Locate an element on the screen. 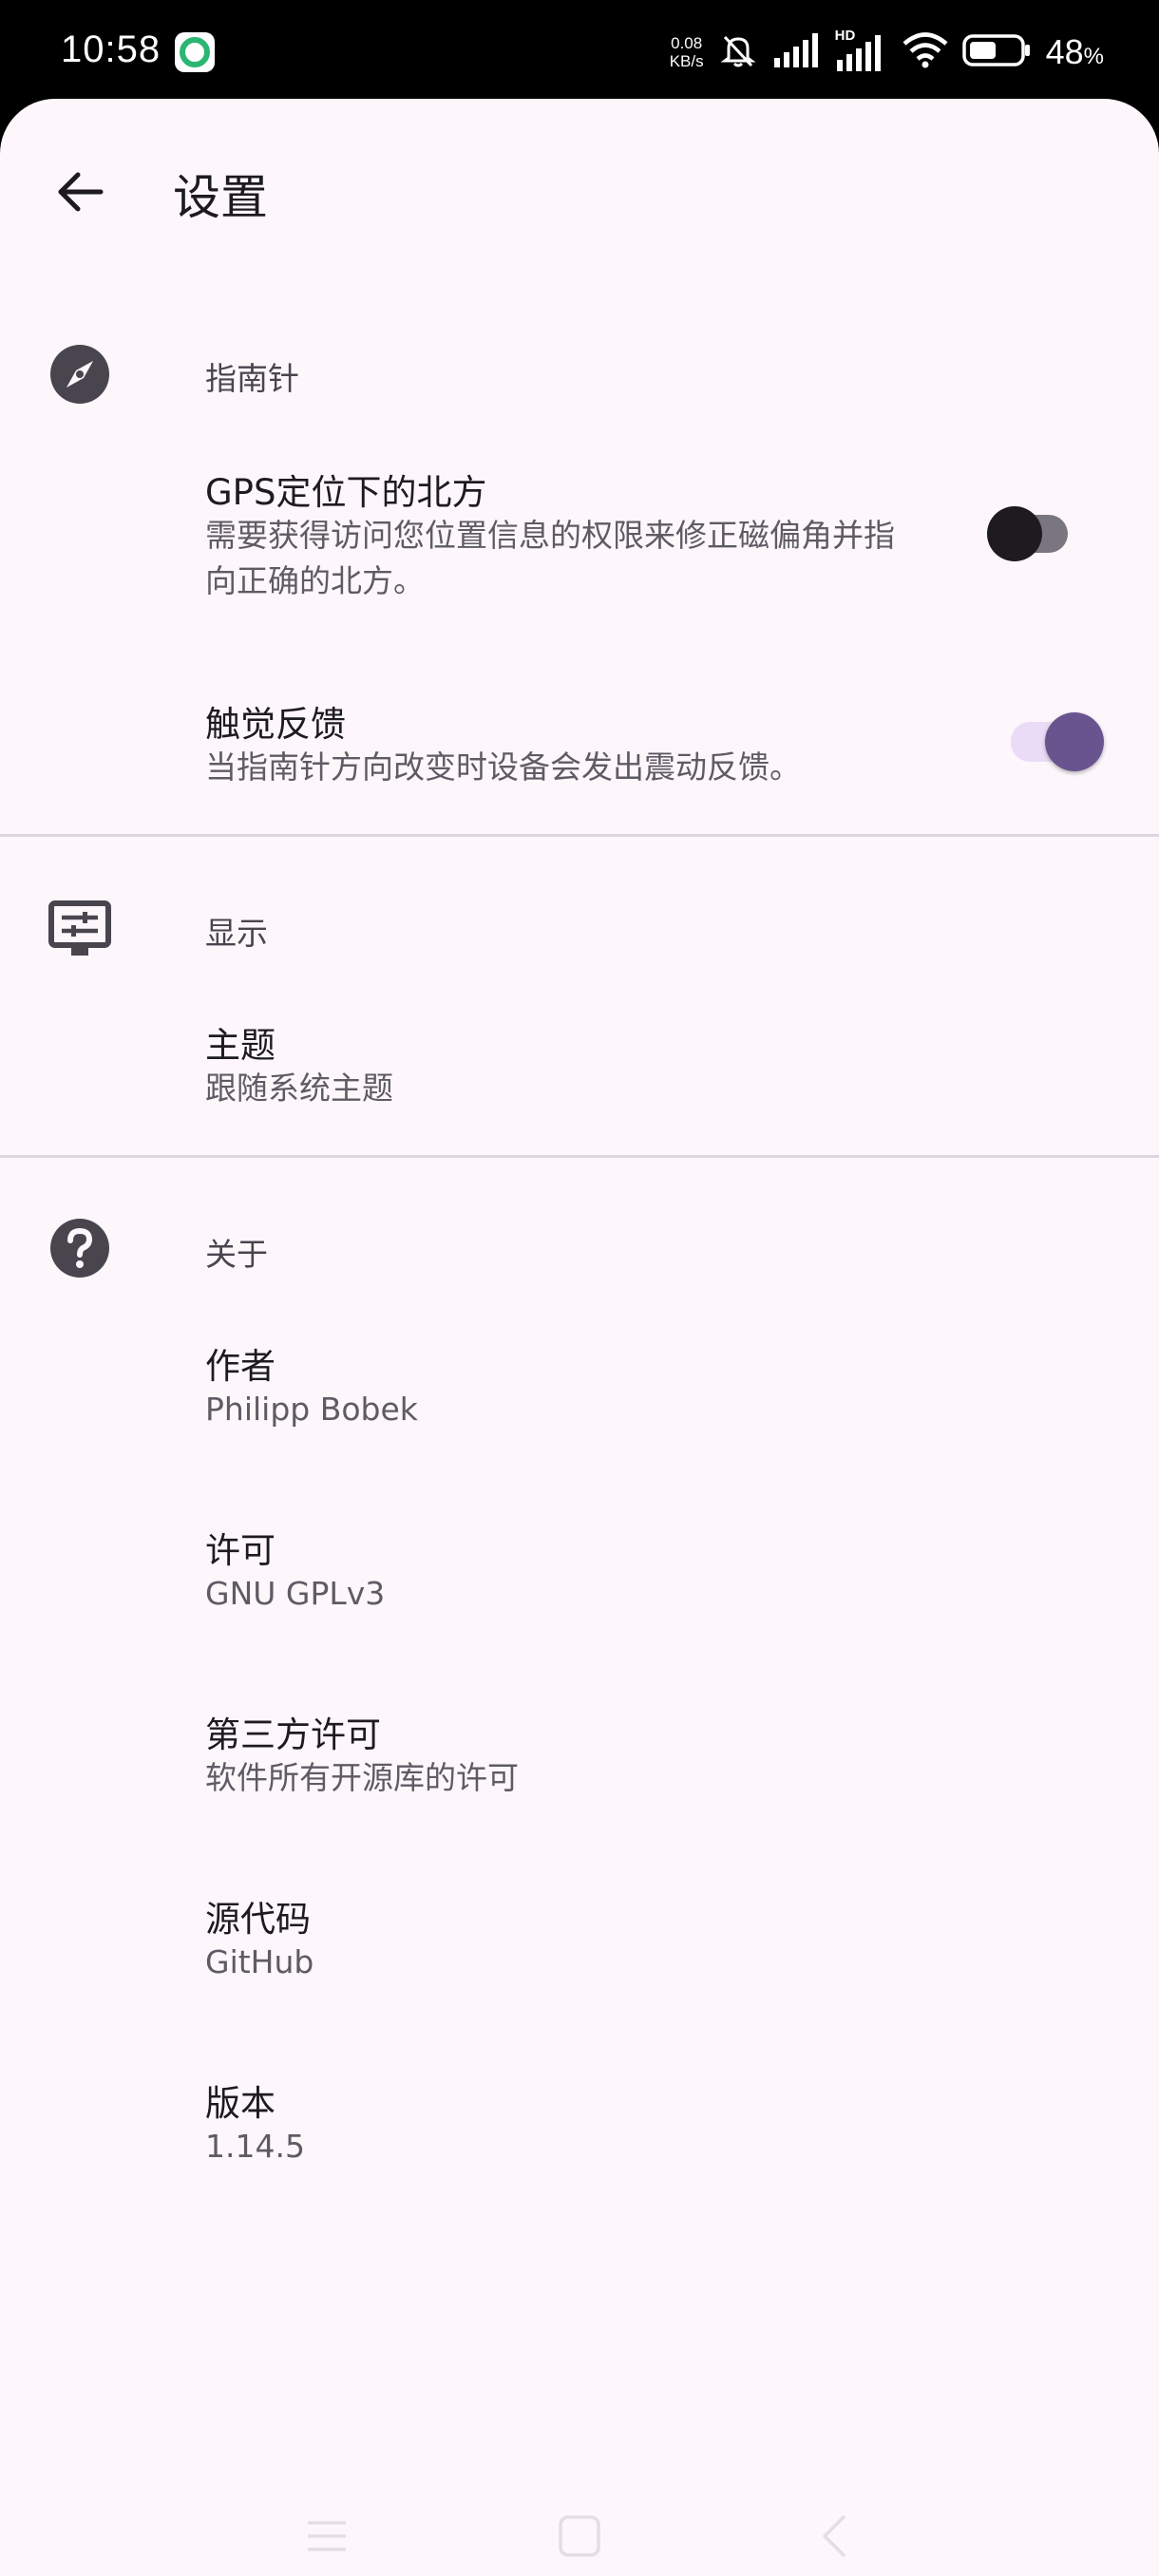 The width and height of the screenshot is (1159, 2576). pref-version-title: 版本 is located at coordinates (240, 2103).